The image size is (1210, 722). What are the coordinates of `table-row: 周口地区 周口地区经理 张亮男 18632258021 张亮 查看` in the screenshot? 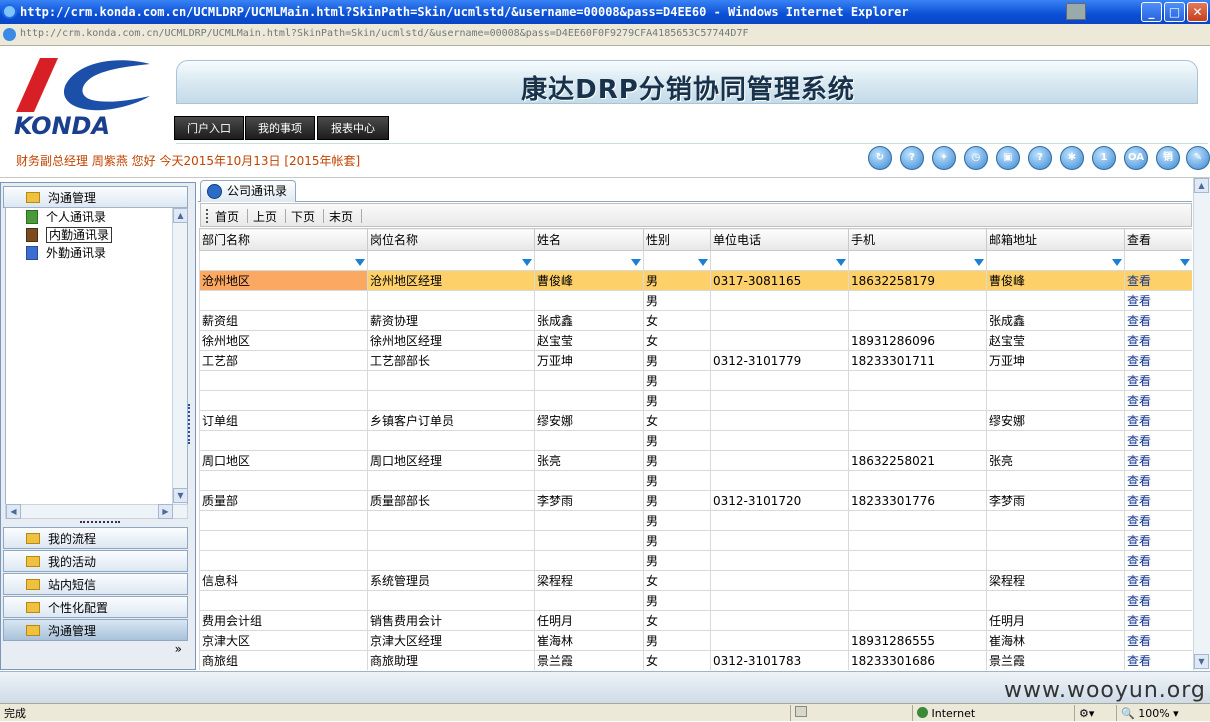 It's located at (695, 460).